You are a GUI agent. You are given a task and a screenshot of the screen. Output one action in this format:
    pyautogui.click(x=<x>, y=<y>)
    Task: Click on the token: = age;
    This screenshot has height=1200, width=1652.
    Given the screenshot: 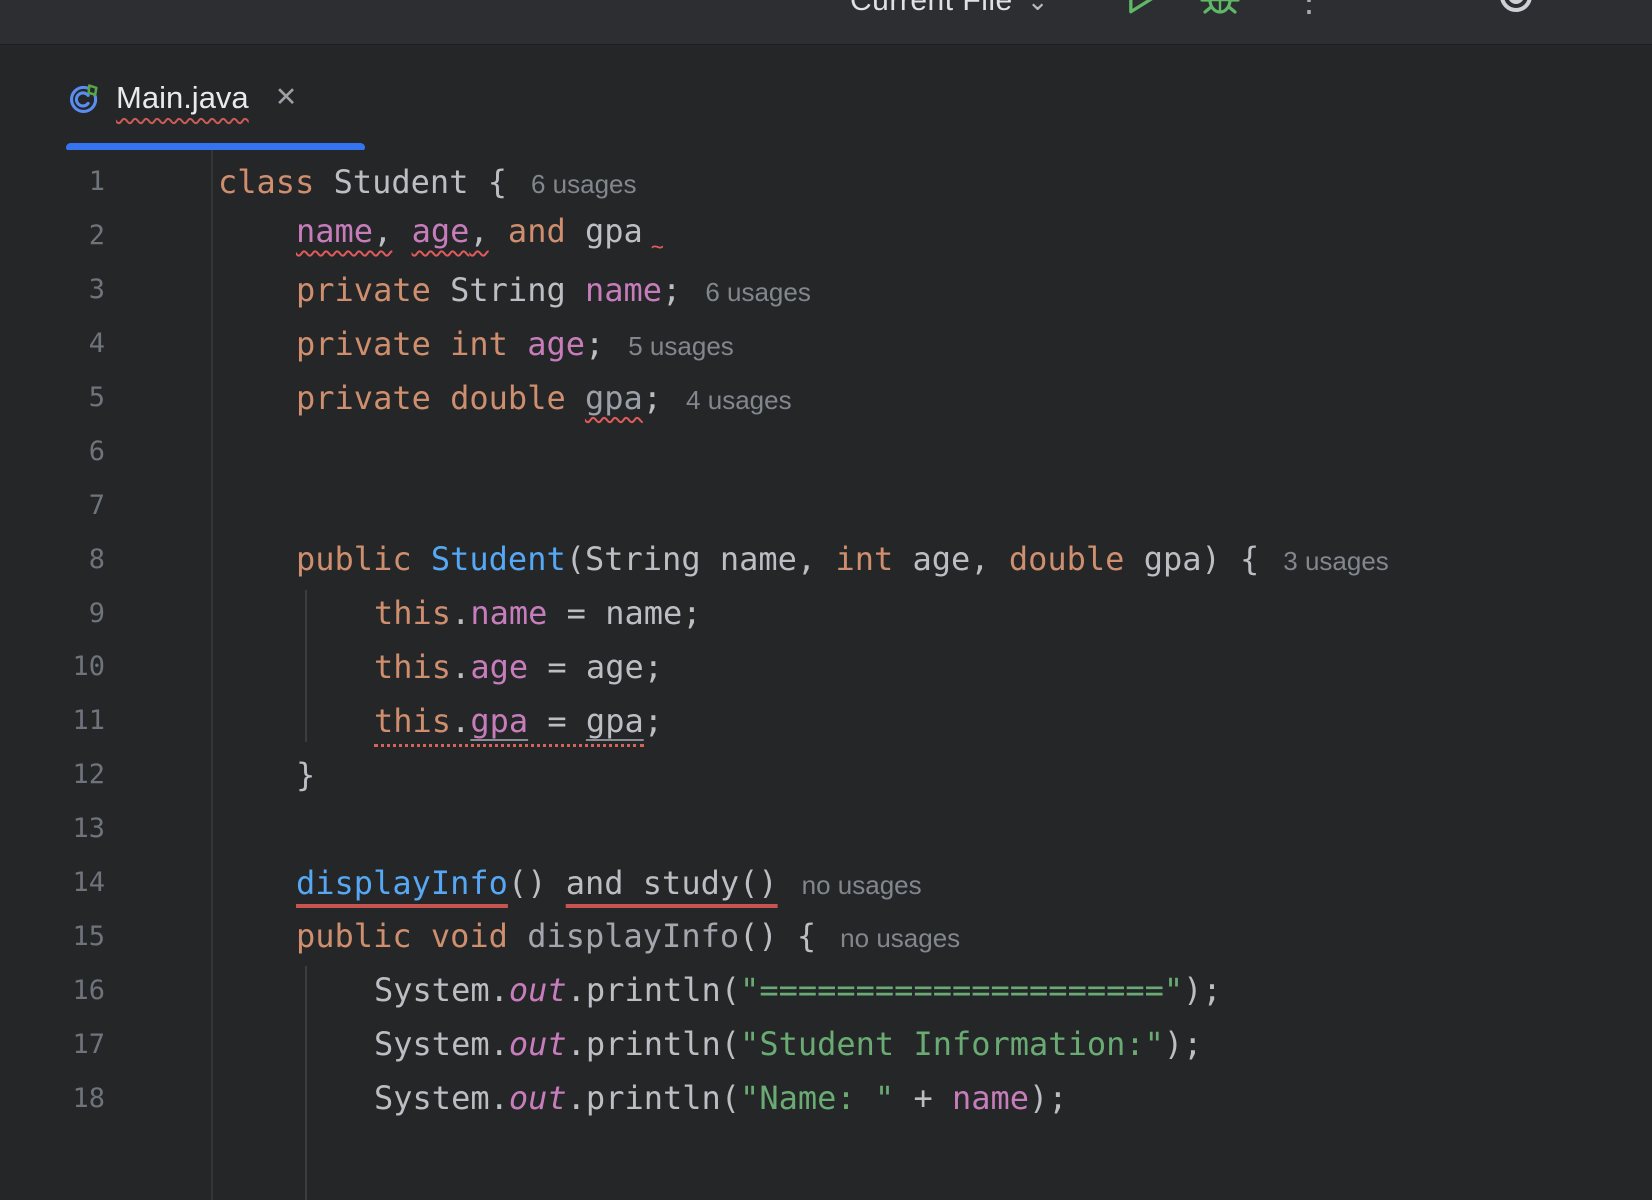 What is the action you would take?
    pyautogui.click(x=595, y=666)
    